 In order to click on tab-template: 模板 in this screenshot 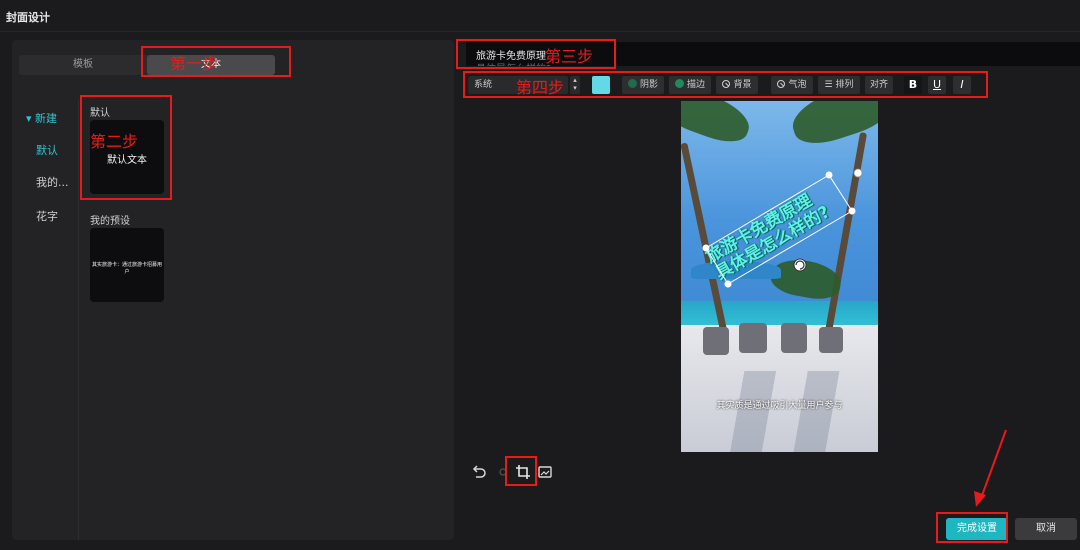, I will do `click(83, 65)`.